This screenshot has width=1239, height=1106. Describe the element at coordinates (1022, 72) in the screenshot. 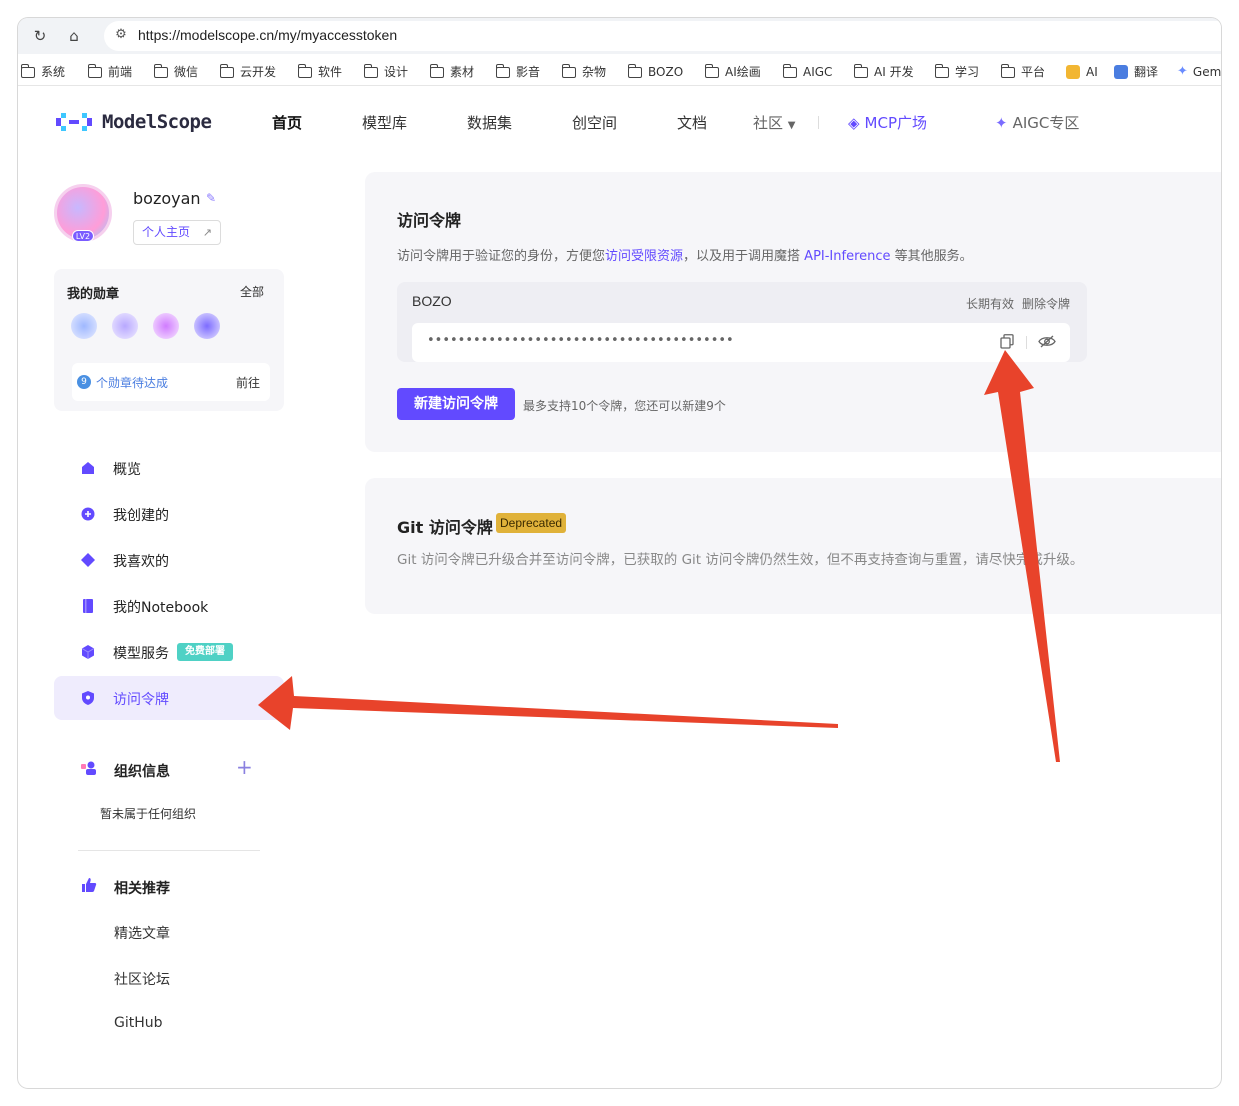

I see `bookmark-folder: 平台` at that location.